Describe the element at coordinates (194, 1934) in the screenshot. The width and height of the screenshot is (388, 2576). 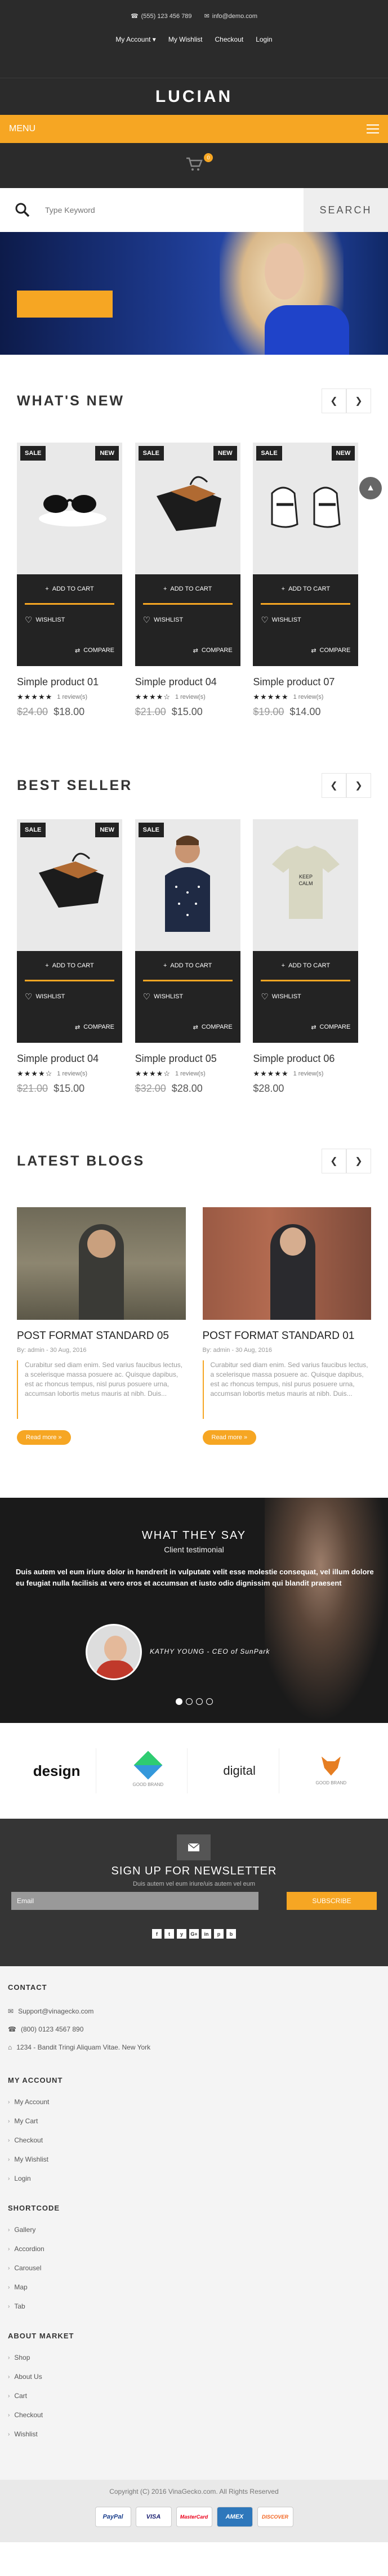
I see `google-plus-icon: G+` at that location.